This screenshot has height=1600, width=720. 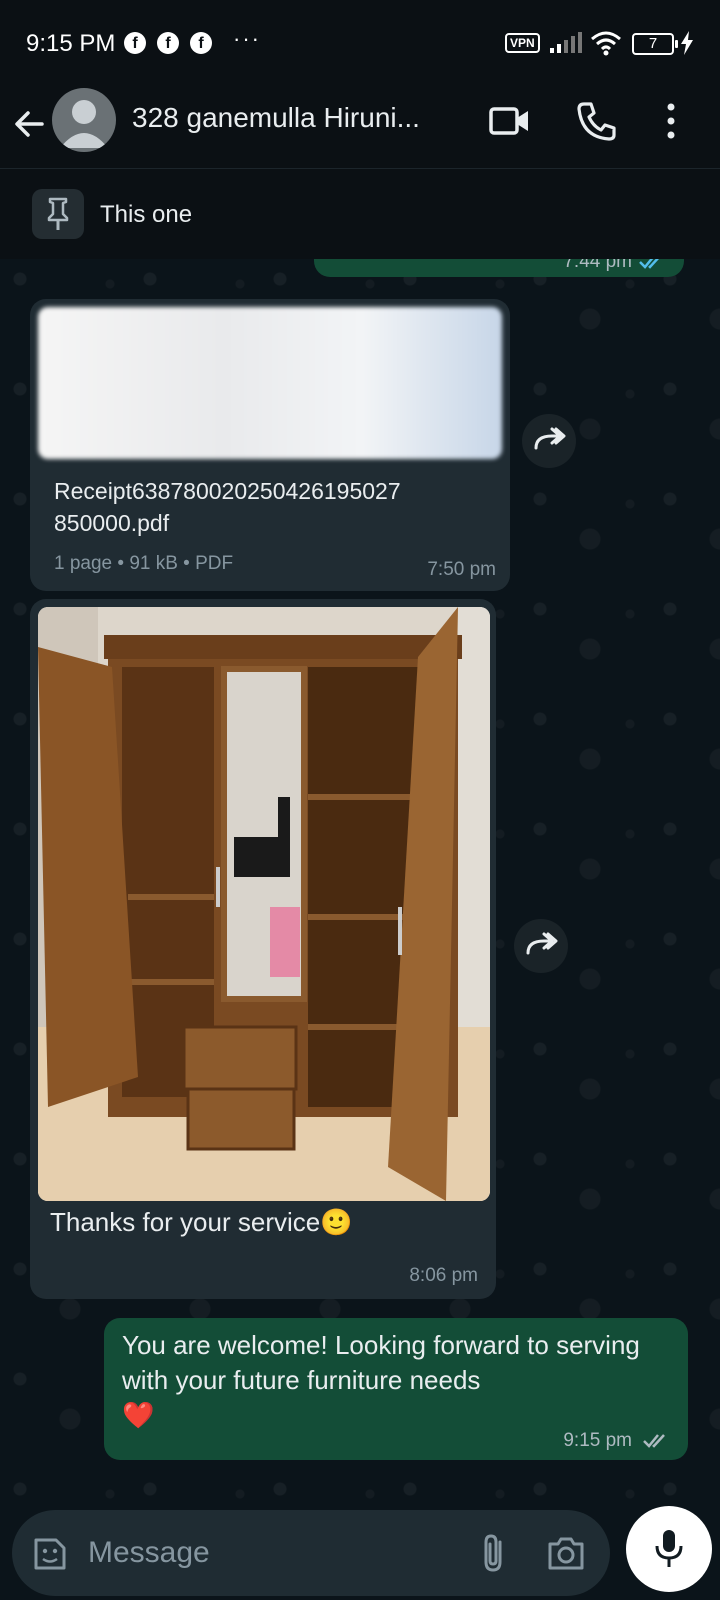 What do you see at coordinates (71, 43) in the screenshot?
I see `status-time: 9:15 PM` at bounding box center [71, 43].